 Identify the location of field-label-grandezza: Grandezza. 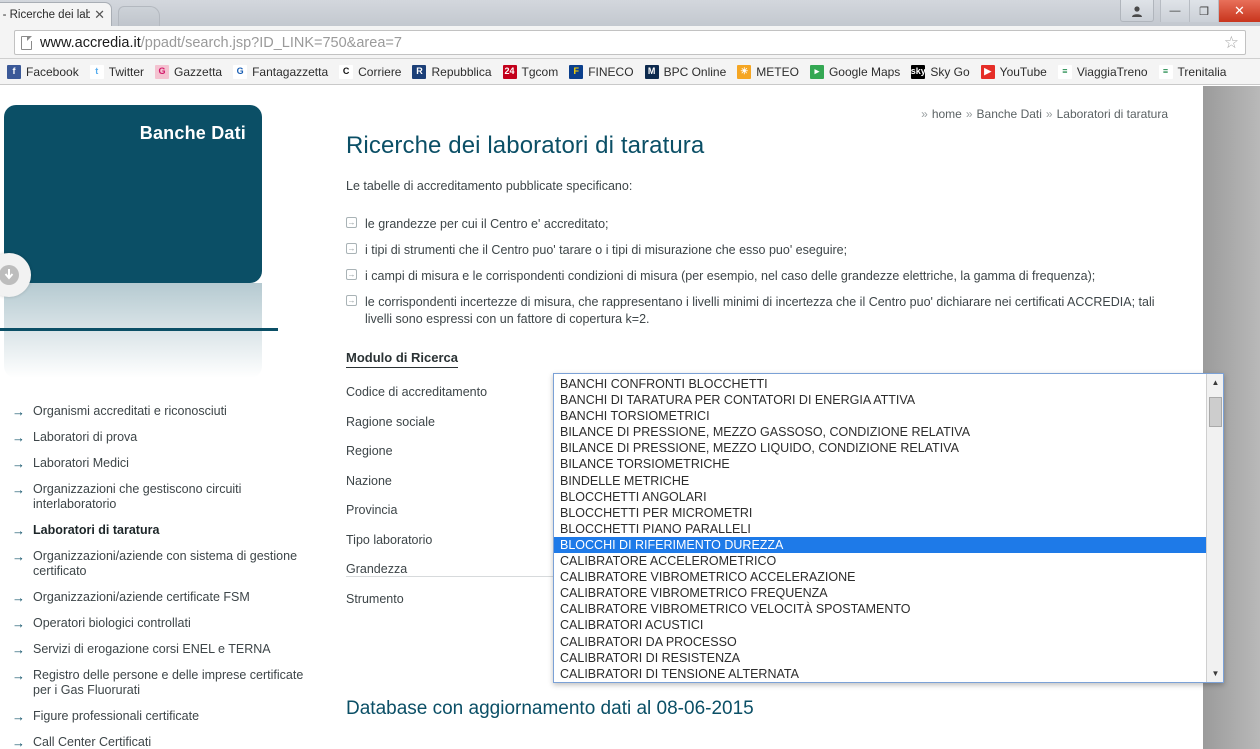
(377, 569).